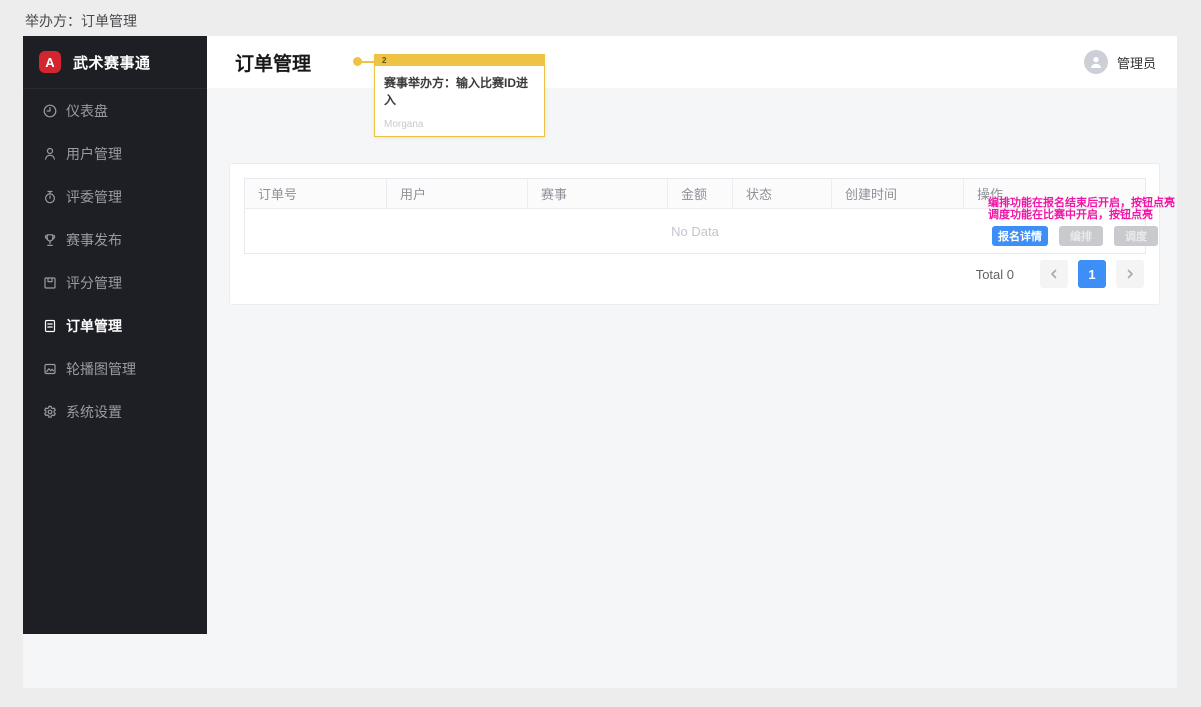 The height and width of the screenshot is (707, 1201). Describe the element at coordinates (112, 63) in the screenshot. I see `app-title: 武术赛事通` at that location.